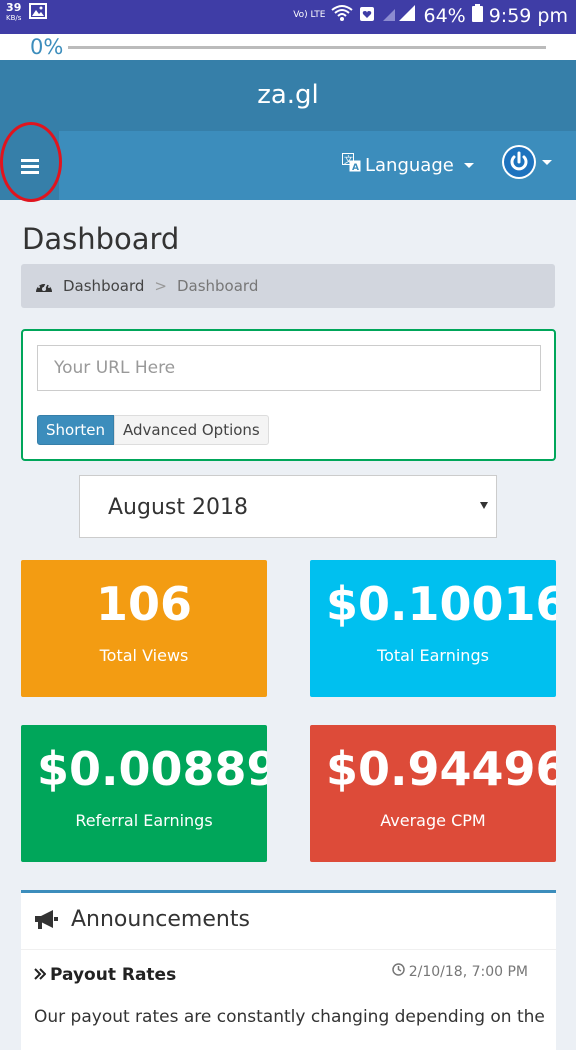 Image resolution: width=576 pixels, height=1050 pixels. What do you see at coordinates (309, 15) in the screenshot?
I see `volte-icon: Vo) LTE` at bounding box center [309, 15].